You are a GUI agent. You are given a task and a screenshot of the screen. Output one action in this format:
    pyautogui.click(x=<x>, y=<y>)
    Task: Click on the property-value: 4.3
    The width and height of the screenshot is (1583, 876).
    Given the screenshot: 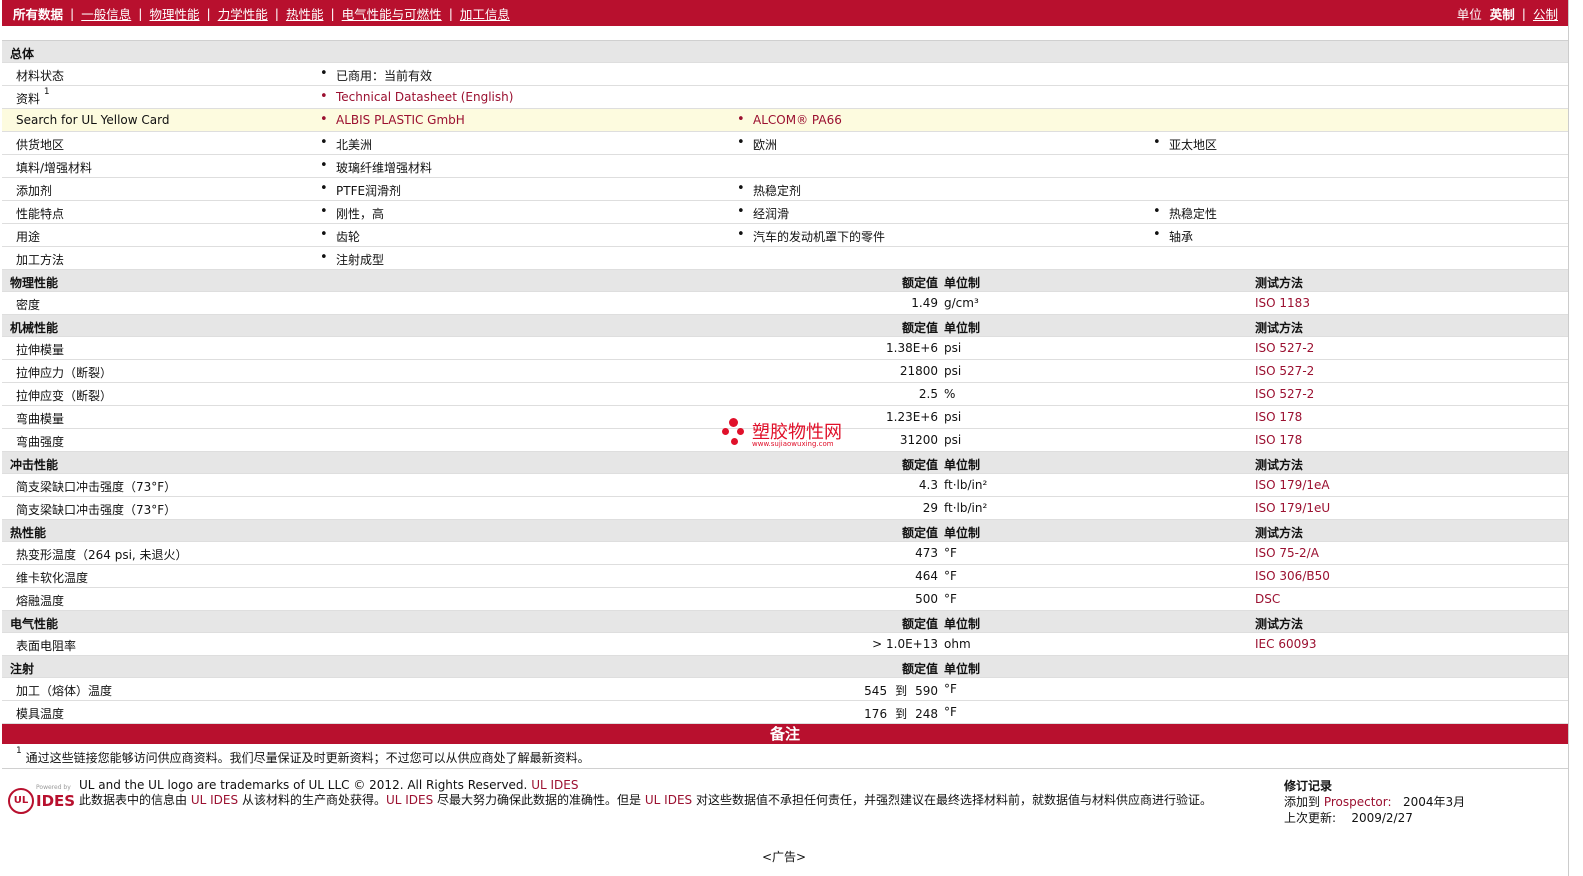 What is the action you would take?
    pyautogui.click(x=928, y=485)
    